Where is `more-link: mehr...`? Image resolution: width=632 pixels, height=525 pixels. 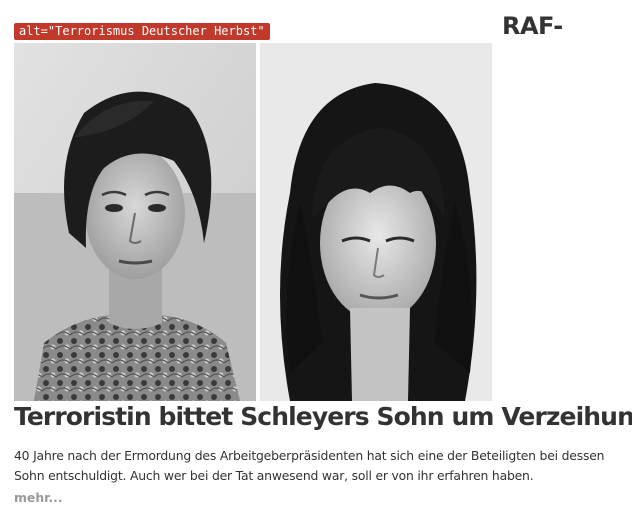 more-link: mehr... is located at coordinates (38, 497).